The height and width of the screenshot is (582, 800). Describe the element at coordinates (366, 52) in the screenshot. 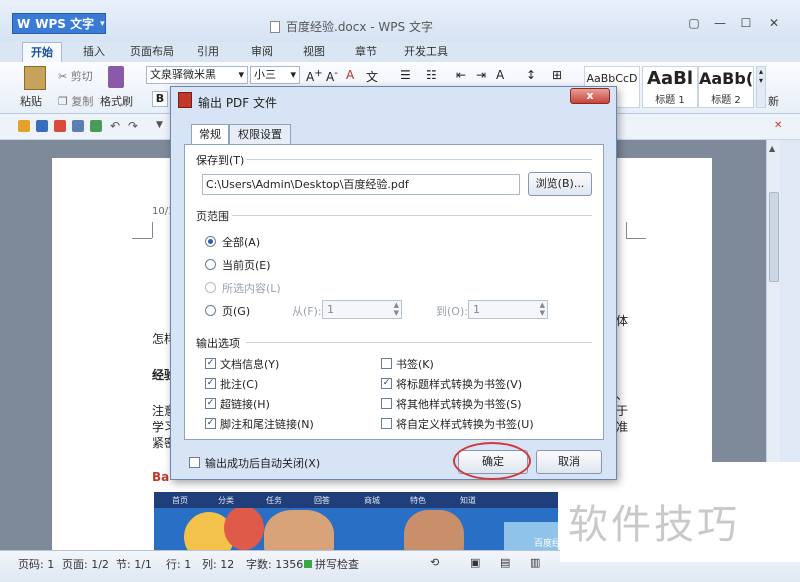

I see `tab-chapter: 章节` at that location.